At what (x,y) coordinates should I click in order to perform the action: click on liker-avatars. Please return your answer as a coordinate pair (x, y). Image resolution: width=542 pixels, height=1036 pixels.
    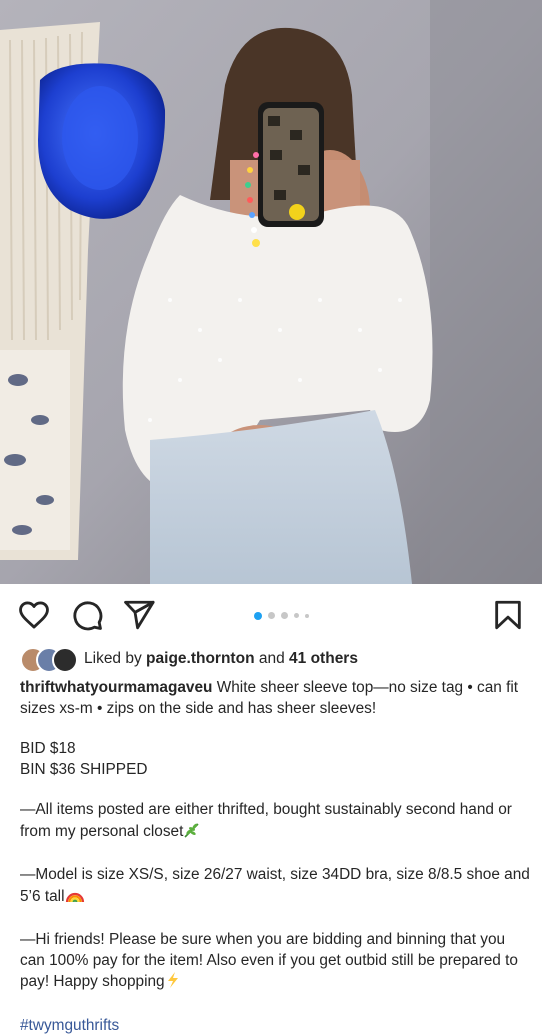
    Looking at the image, I should click on (50, 659).